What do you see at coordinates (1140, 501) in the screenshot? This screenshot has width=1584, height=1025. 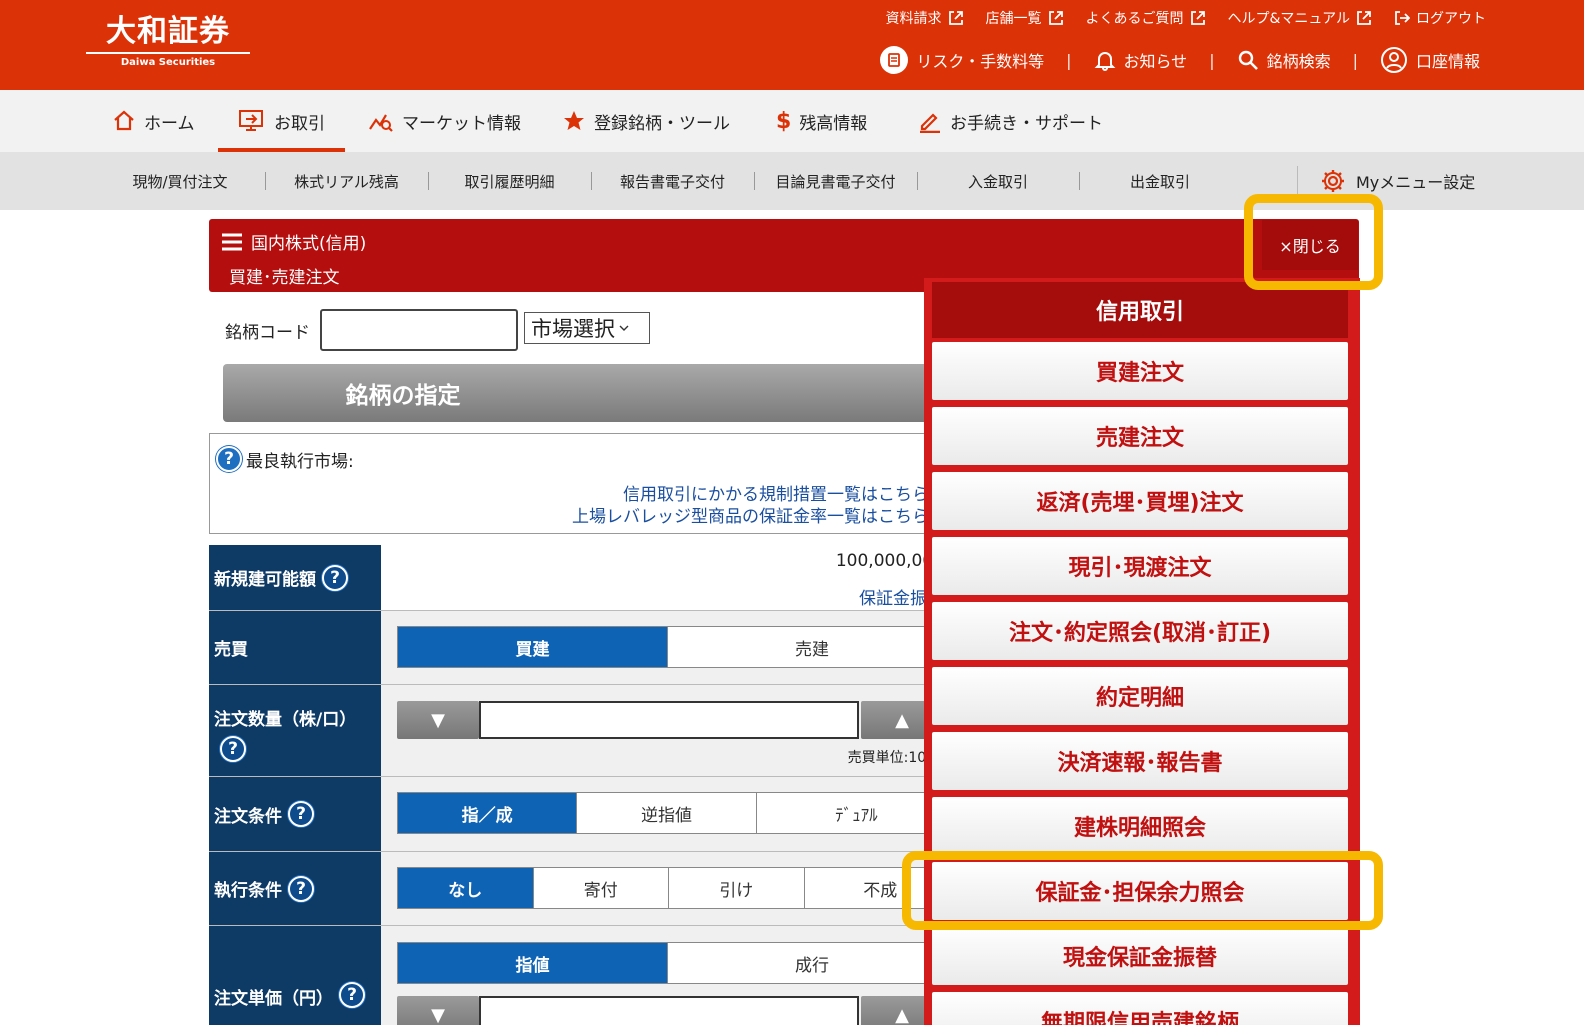 I see `menu-item-repayment-order: 返済(売埋･買埋)注文` at bounding box center [1140, 501].